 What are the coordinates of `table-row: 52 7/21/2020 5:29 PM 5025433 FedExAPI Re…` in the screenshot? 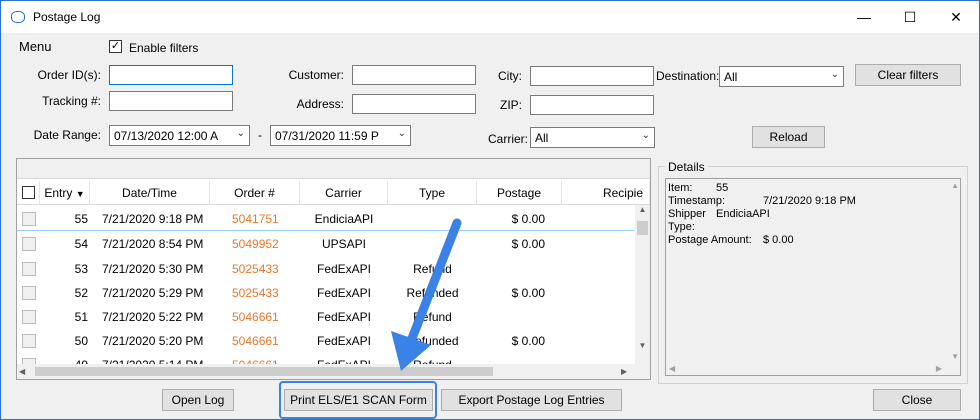 It's located at (326, 293).